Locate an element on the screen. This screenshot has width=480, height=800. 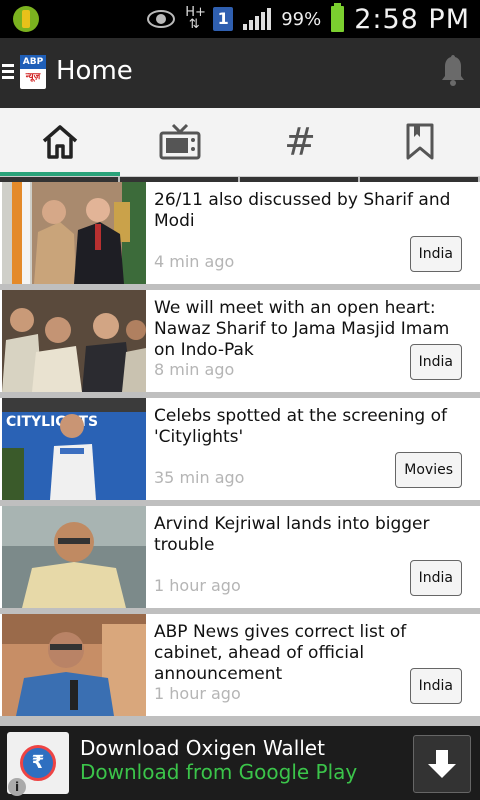
menu-icon is located at coordinates (8, 72).